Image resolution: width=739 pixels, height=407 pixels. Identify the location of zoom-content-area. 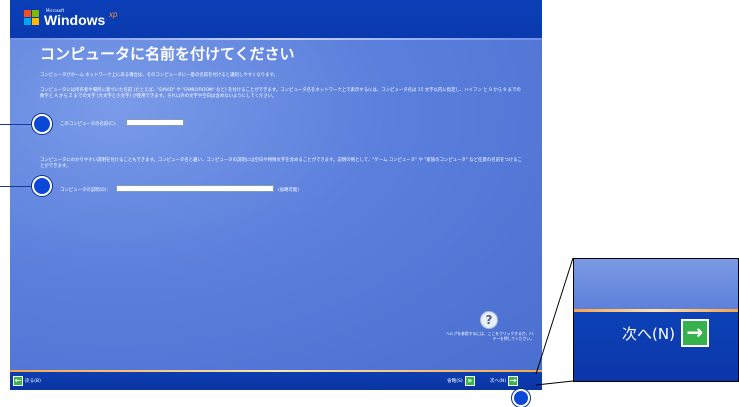
(656, 284).